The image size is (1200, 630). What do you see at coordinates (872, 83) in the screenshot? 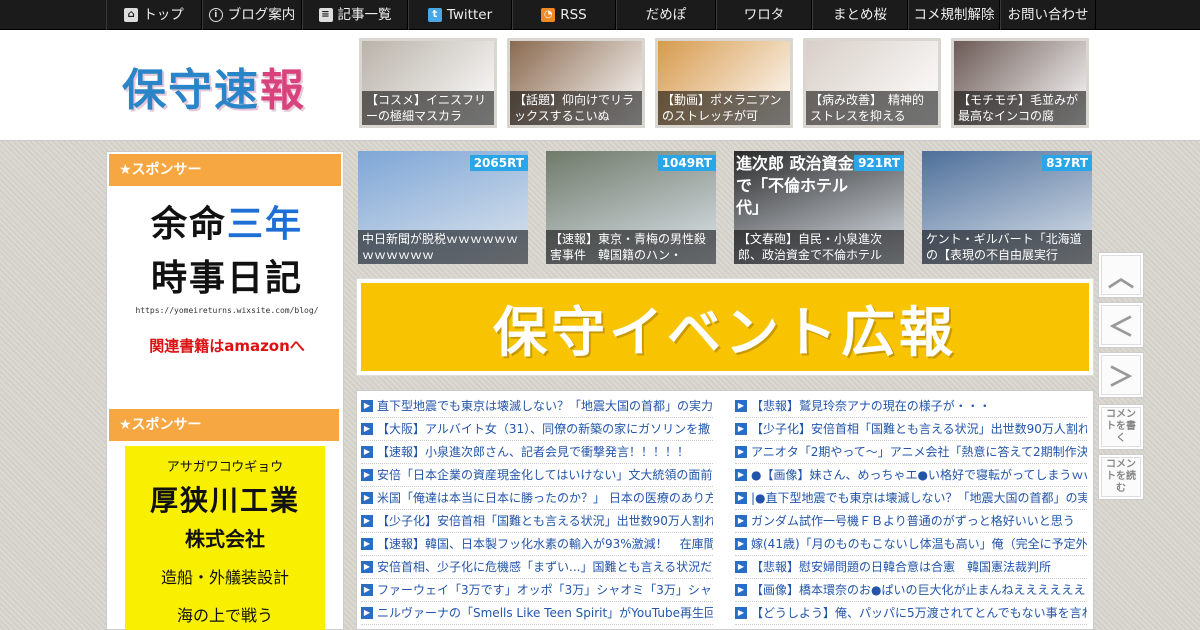
I see `header-thumb: 【病み改善】 精神的ストレスを抑える` at bounding box center [872, 83].